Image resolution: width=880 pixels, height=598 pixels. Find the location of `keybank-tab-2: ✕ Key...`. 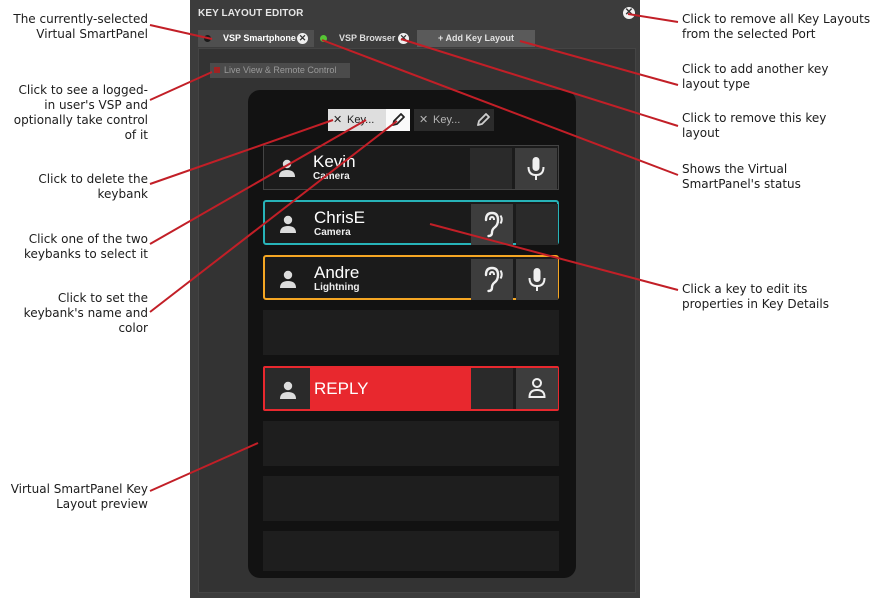

keybank-tab-2: ✕ Key... is located at coordinates (454, 120).